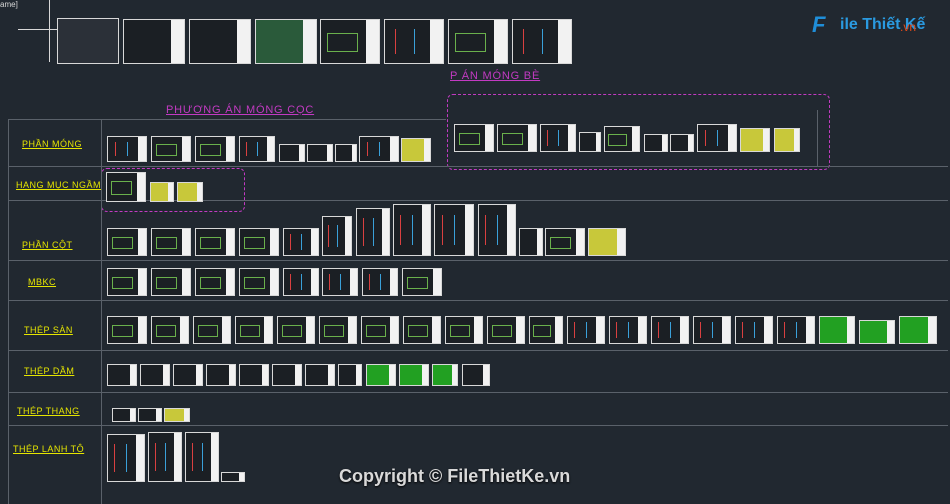 The height and width of the screenshot is (504, 950). Describe the element at coordinates (48, 330) in the screenshot. I see `row-label-thep-san: THÉP SÀN` at that location.